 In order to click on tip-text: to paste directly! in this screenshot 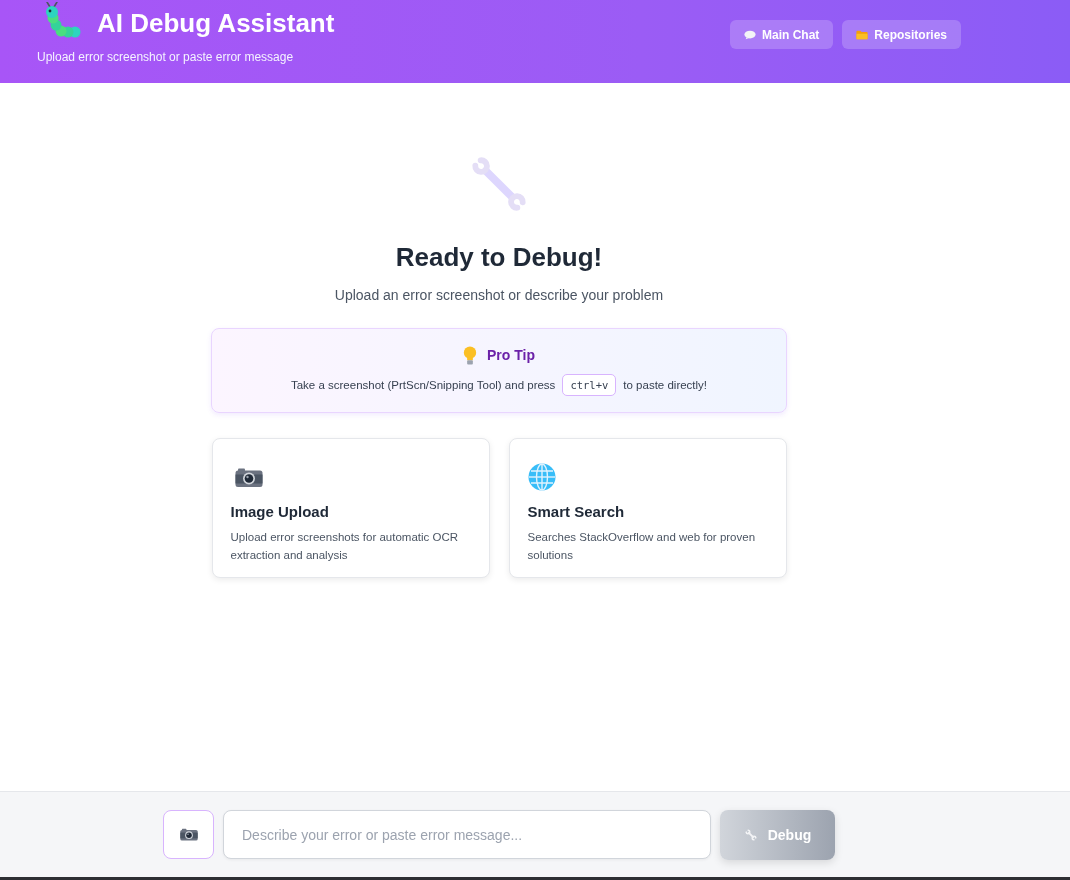, I will do `click(665, 384)`.